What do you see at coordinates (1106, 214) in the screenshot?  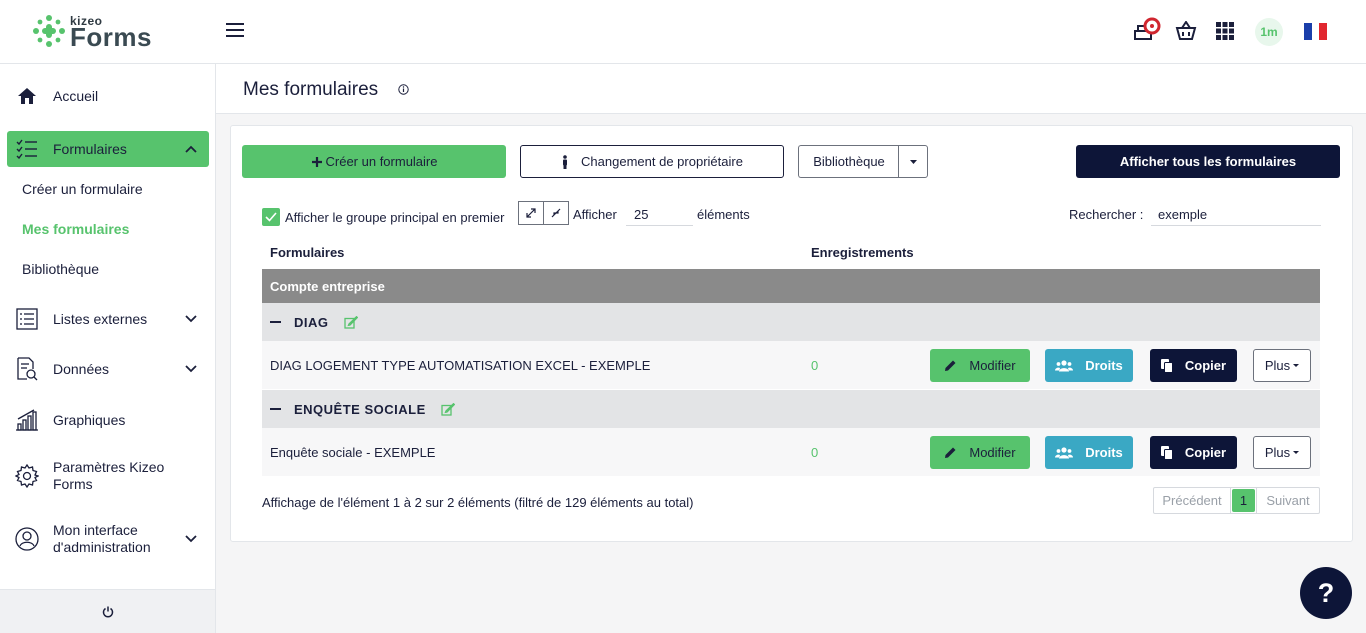 I see `search-label: Rechercher :` at bounding box center [1106, 214].